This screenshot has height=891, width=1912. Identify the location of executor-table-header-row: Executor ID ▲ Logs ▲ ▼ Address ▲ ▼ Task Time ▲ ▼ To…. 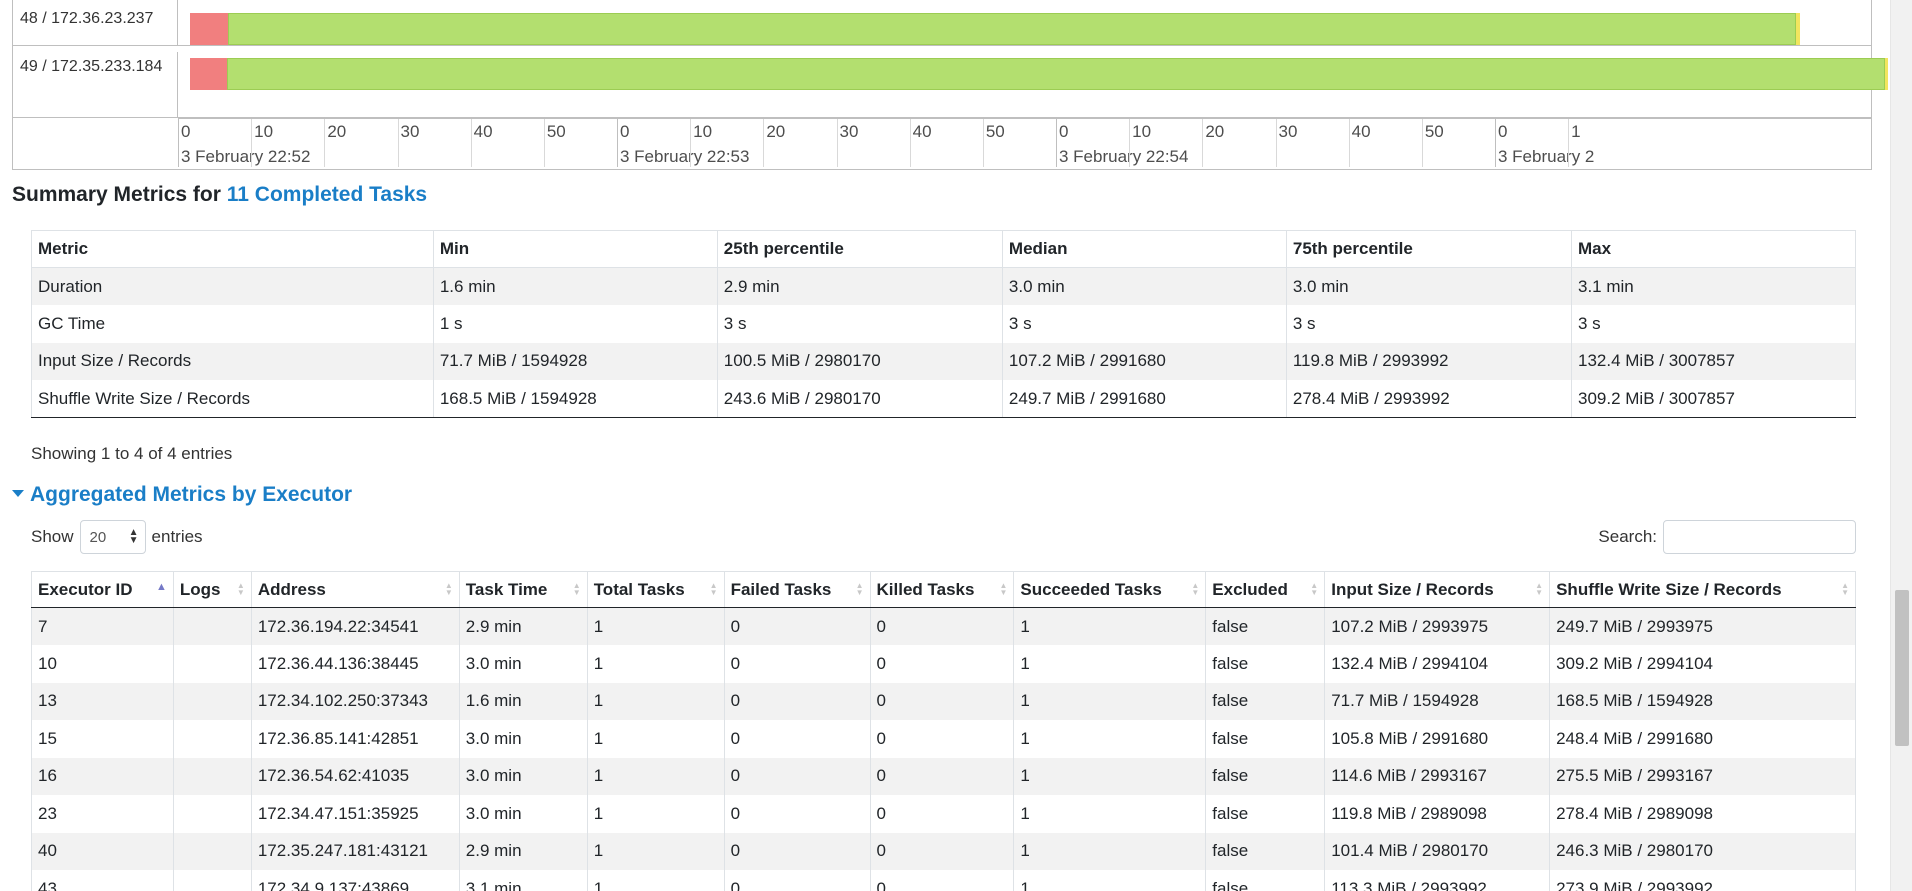
(943, 589).